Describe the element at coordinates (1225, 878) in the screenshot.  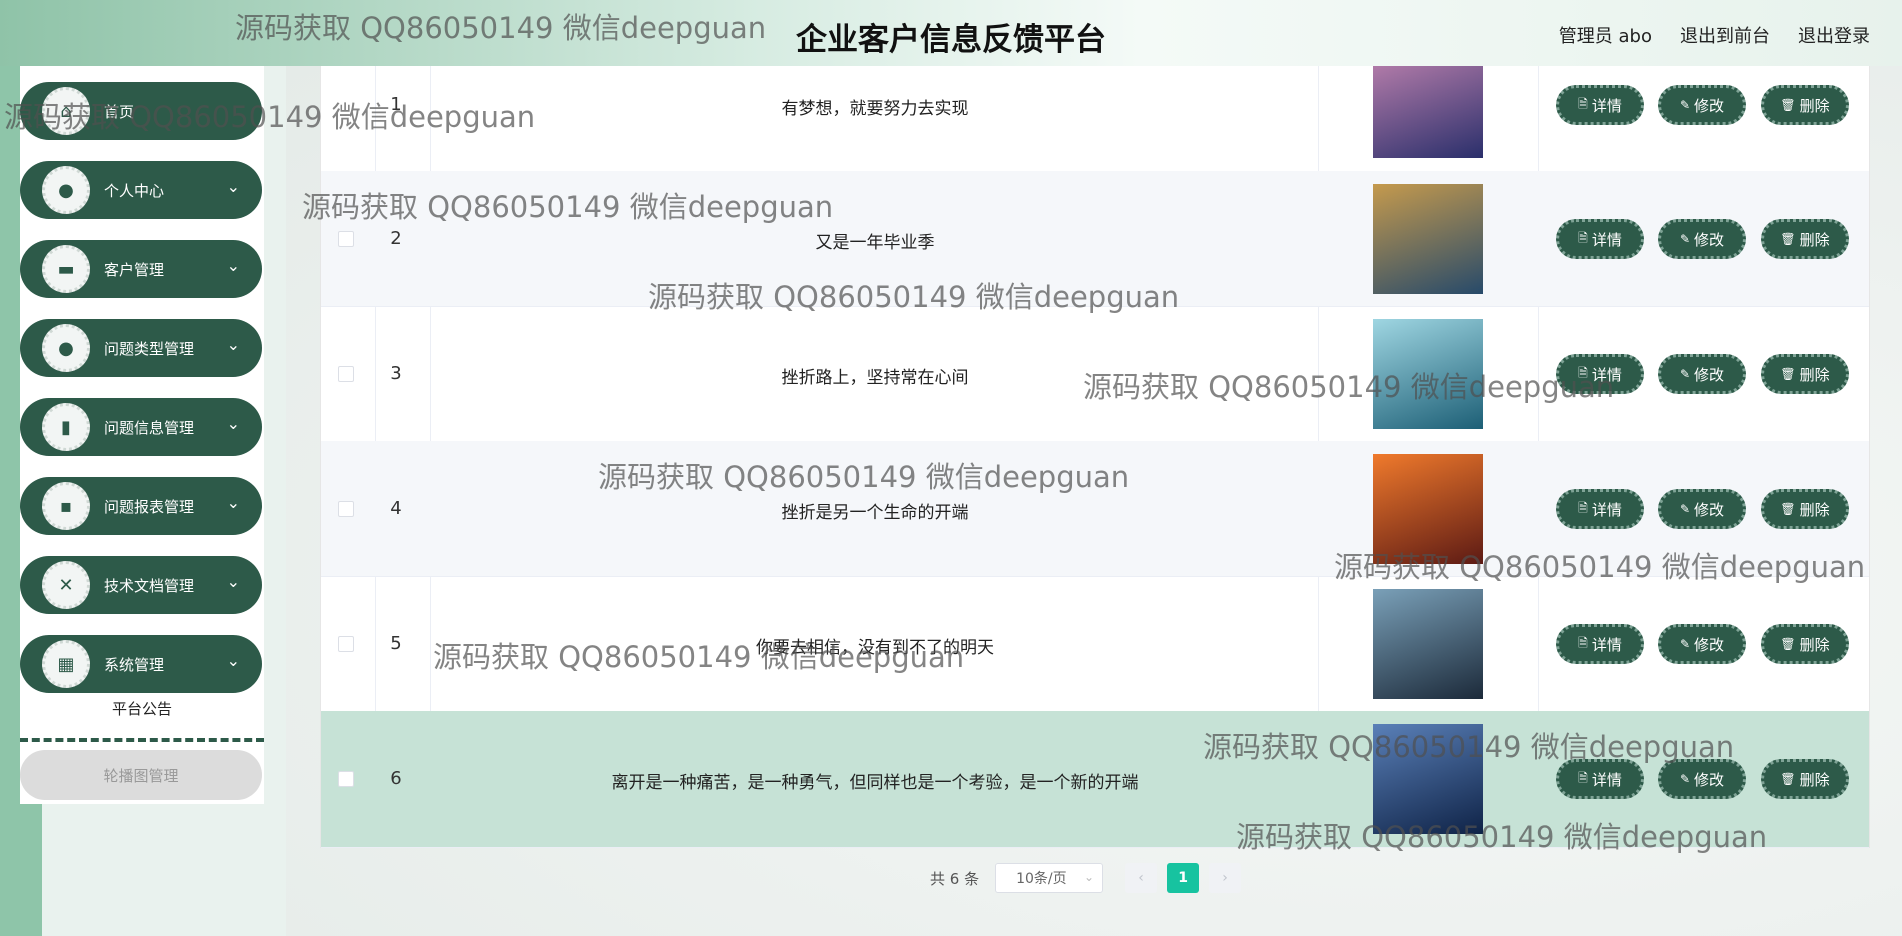
I see `next-page-button: ›` at that location.